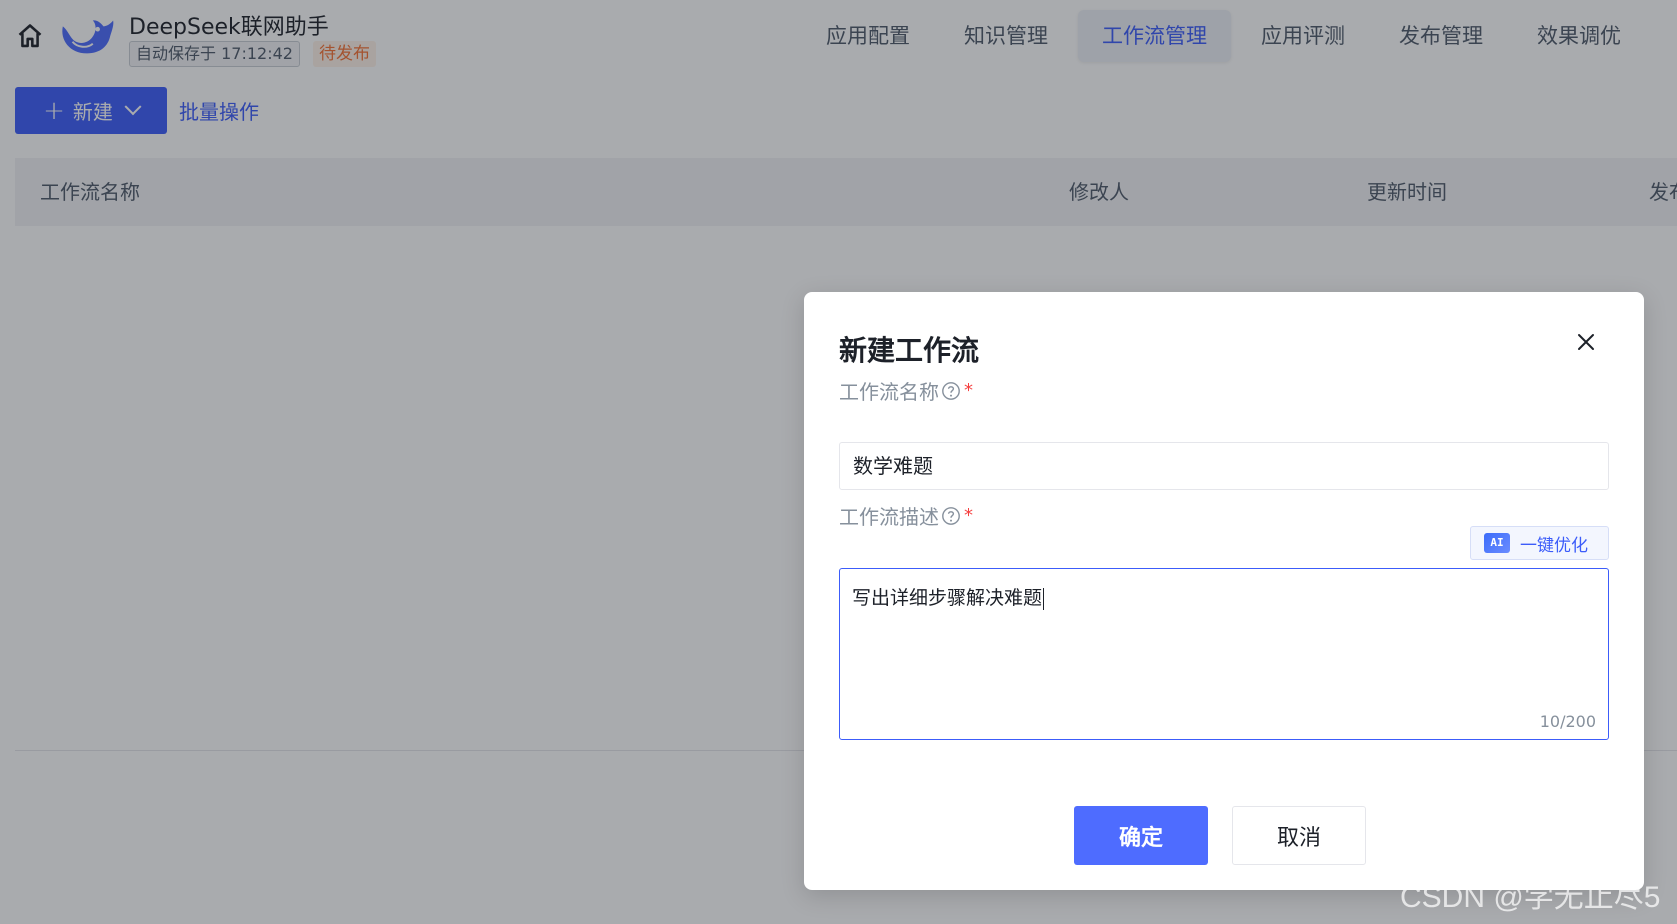  I want to click on ai-optimize-label: 一键优化, so click(1554, 545).